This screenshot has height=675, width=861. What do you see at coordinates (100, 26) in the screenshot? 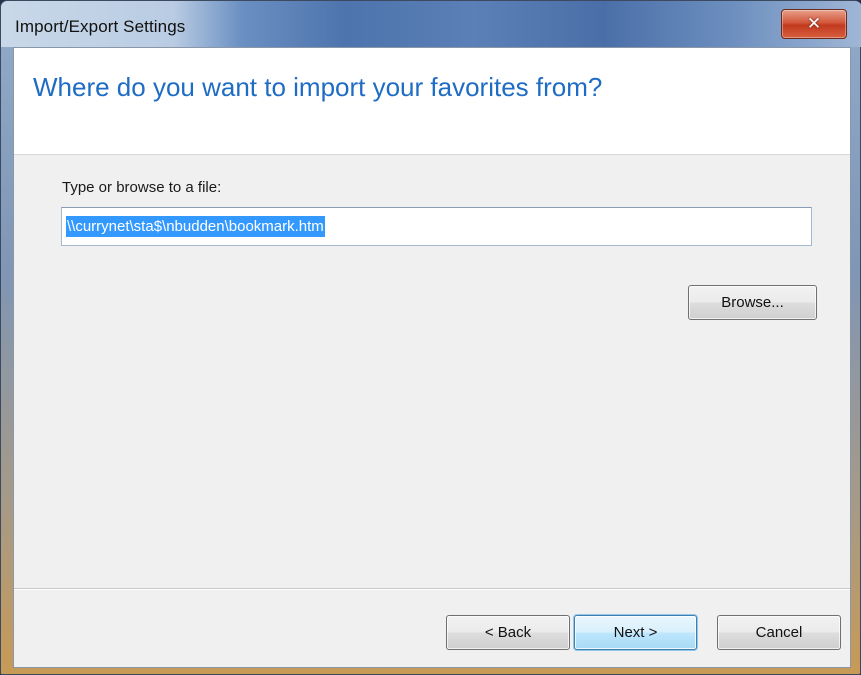
I see `window-title: Import/Export Settings` at bounding box center [100, 26].